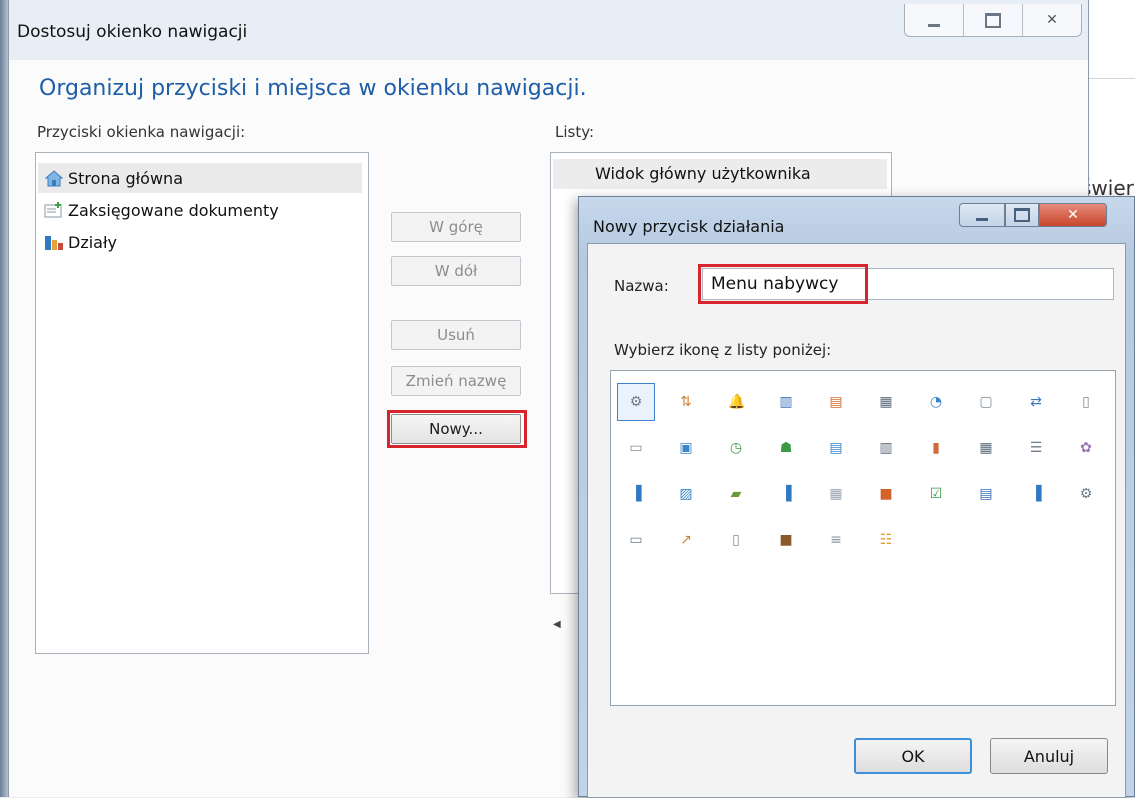  Describe the element at coordinates (886, 540) in the screenshot. I see `icon-option: ☷` at that location.